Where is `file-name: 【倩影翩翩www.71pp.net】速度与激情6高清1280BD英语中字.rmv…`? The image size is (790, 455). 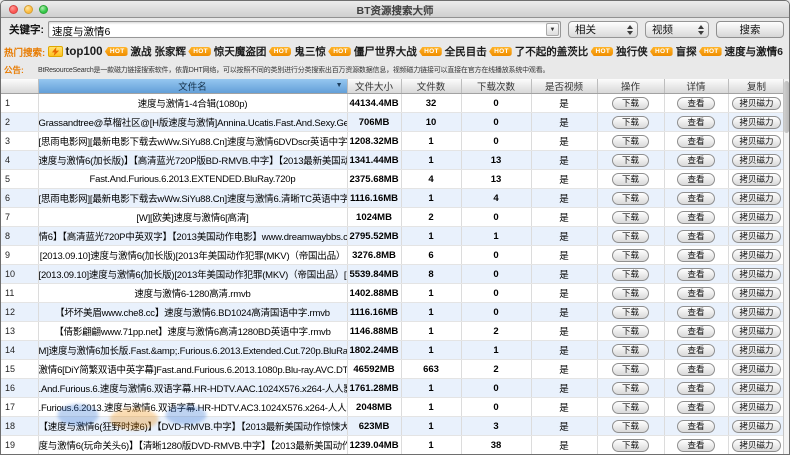 file-name: 【倩影翩翩www.71pp.net】速度与激情6高清1280BD英语中字.rmv… is located at coordinates (193, 331).